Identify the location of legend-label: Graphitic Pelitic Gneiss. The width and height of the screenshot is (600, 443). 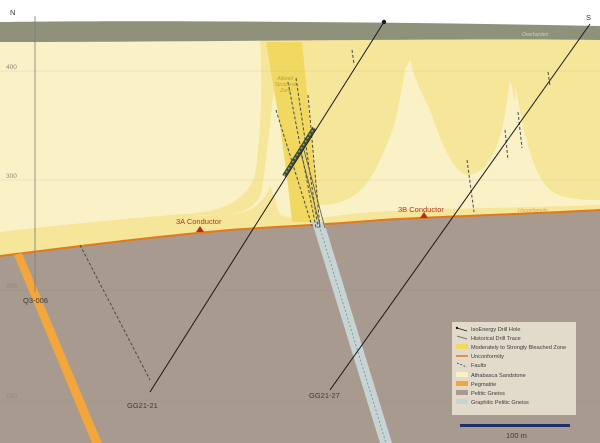
(500, 403).